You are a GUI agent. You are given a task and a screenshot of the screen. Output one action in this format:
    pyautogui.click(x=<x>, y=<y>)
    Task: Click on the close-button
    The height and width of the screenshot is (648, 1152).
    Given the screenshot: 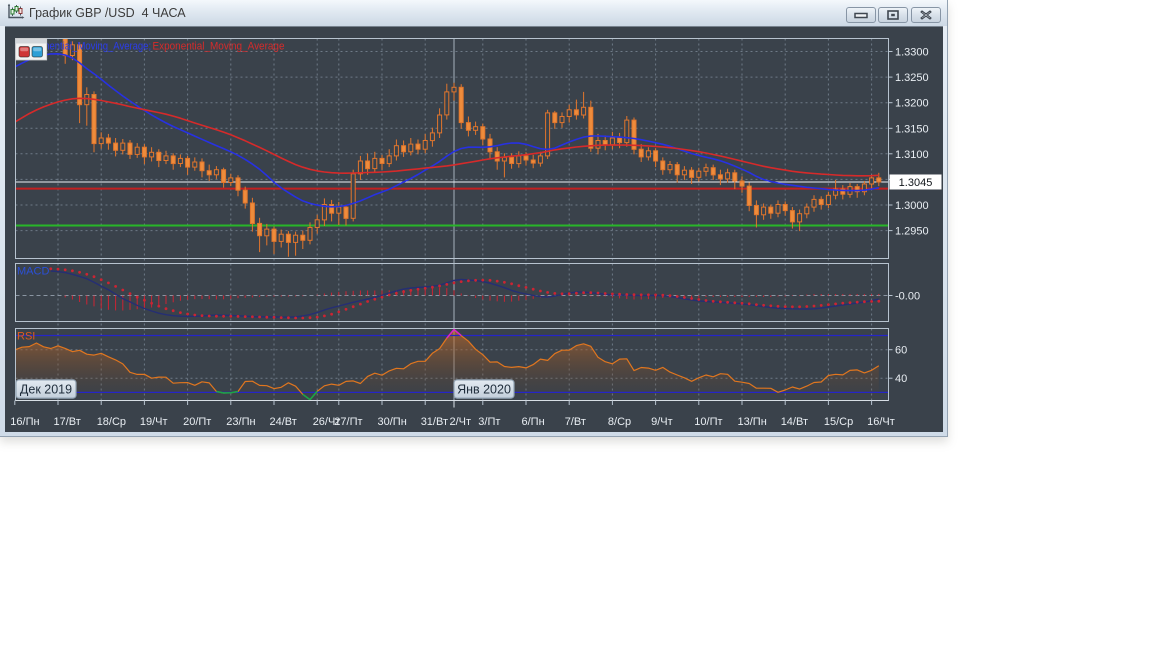 What is the action you would take?
    pyautogui.click(x=926, y=15)
    